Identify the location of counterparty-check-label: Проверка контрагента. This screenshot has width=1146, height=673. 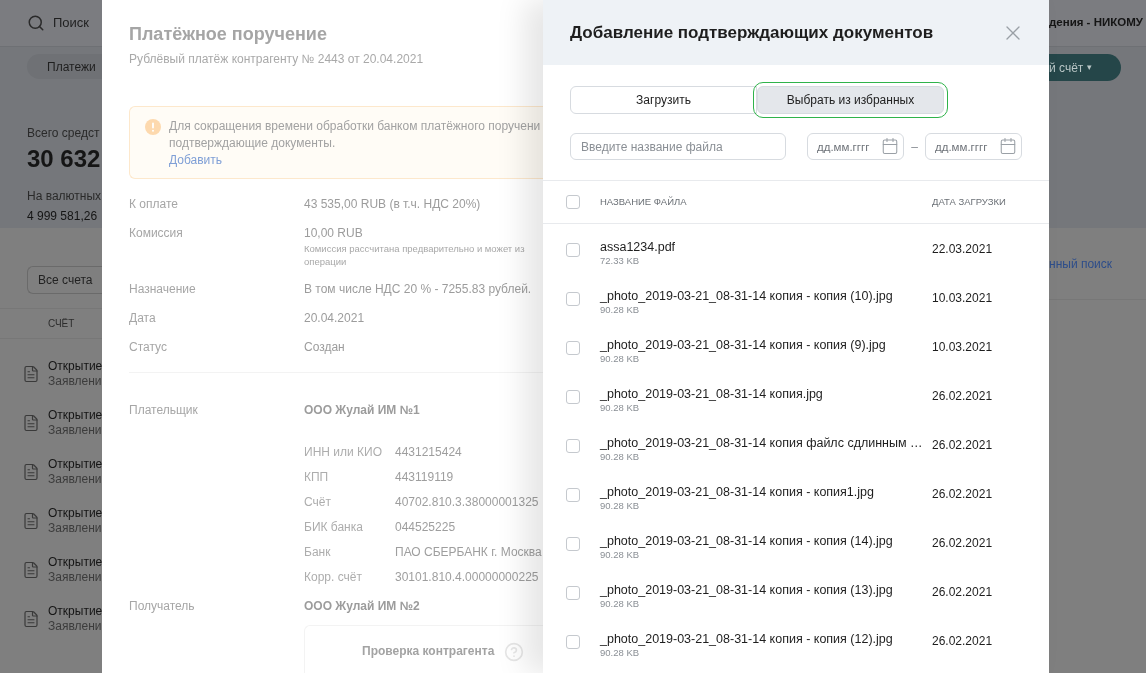
(428, 651).